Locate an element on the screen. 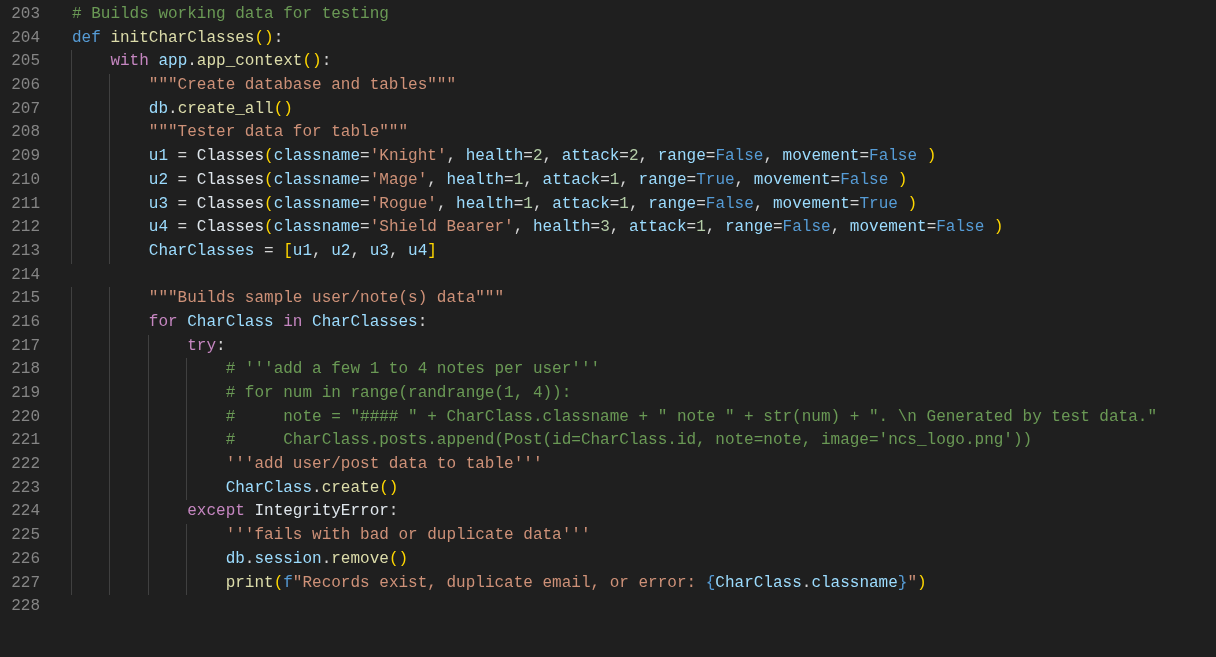  line-number: 225 is located at coordinates (25, 536).